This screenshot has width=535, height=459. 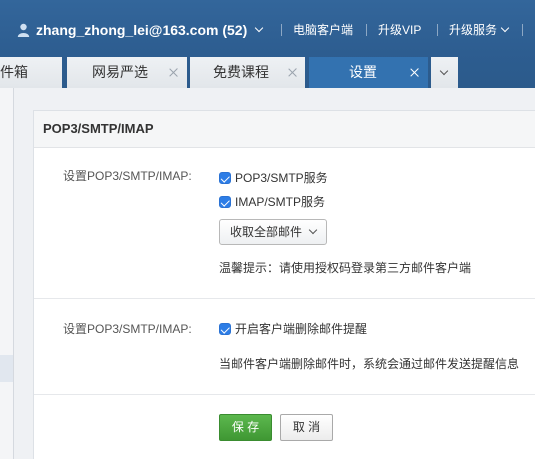 I want to click on delete-alert-option: 开启客户端删除邮件提醒, so click(x=293, y=329).